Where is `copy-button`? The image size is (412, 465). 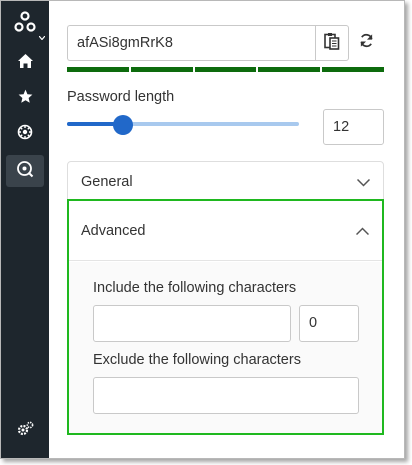
copy-button is located at coordinates (332, 43).